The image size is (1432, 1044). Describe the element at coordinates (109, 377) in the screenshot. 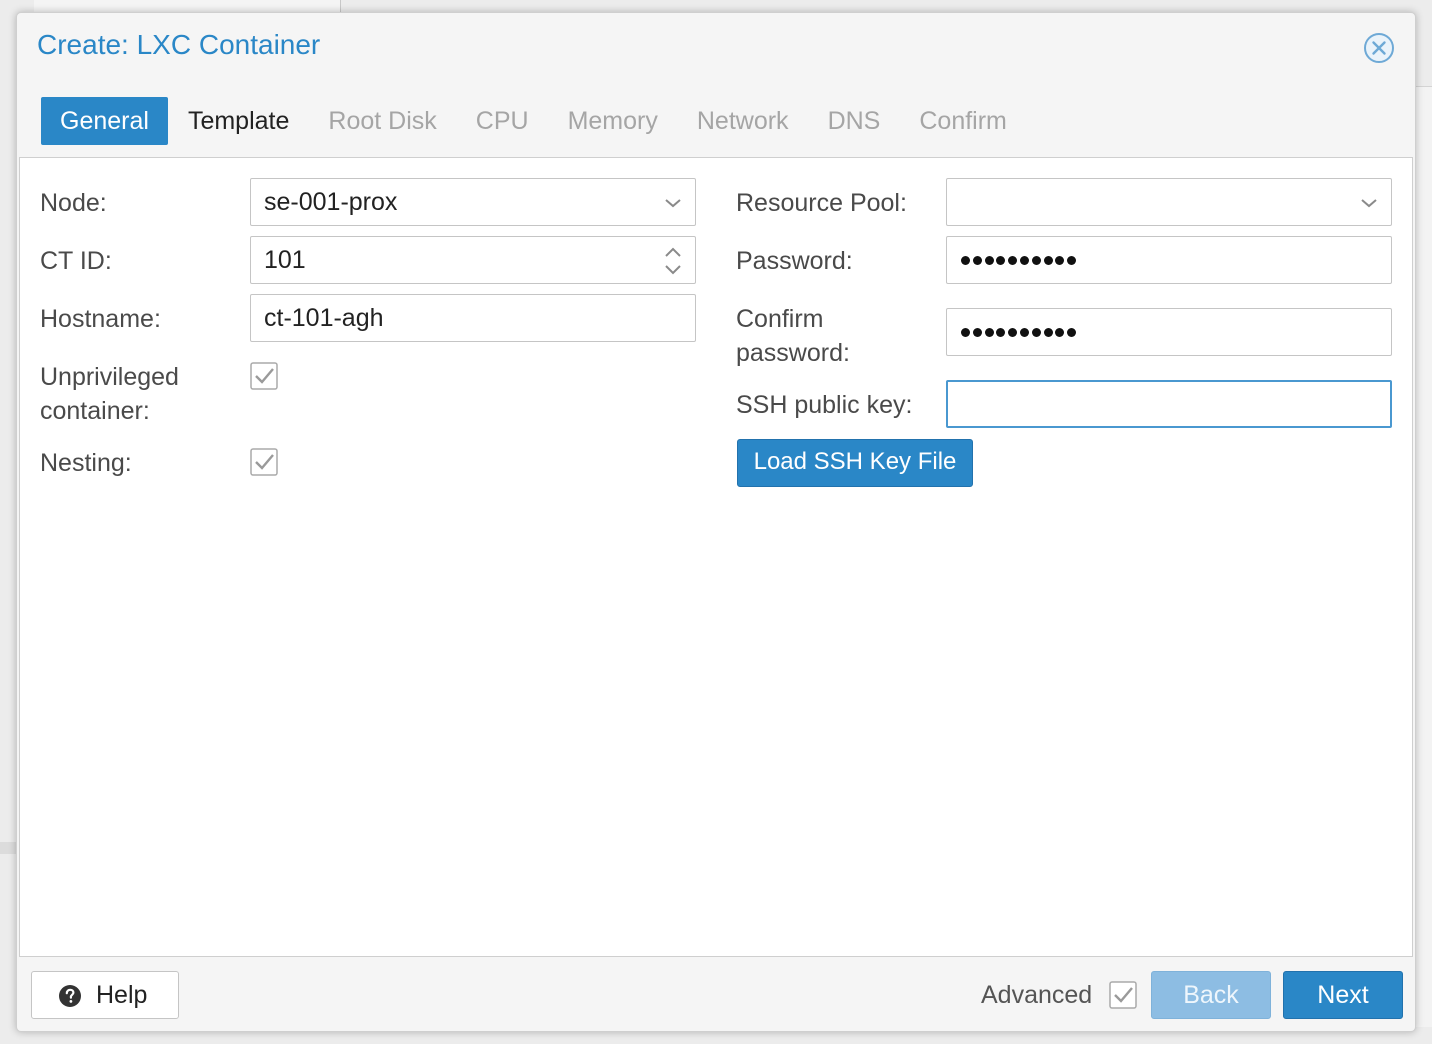

I see `unprivileged-label-line1: Unprivileged` at that location.